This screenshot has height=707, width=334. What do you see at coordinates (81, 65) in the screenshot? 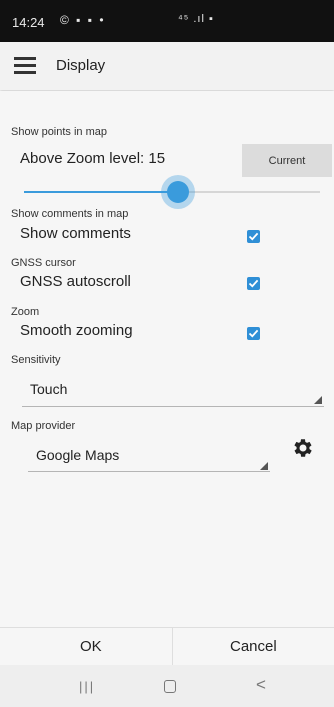
I see `page-title: Display` at bounding box center [81, 65].